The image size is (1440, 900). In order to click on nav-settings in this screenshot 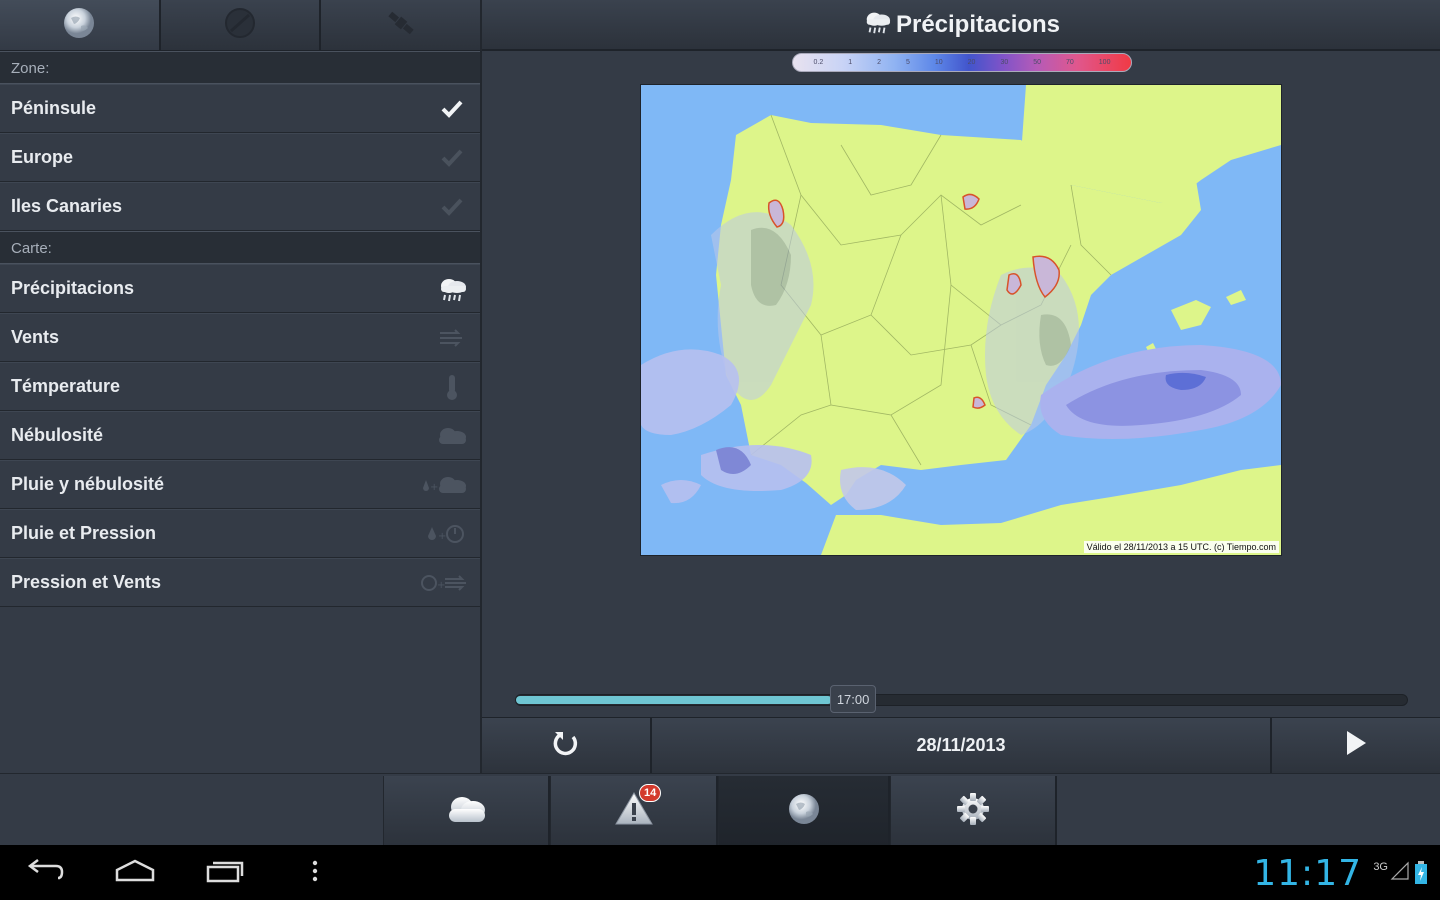, I will do `click(973, 811)`.